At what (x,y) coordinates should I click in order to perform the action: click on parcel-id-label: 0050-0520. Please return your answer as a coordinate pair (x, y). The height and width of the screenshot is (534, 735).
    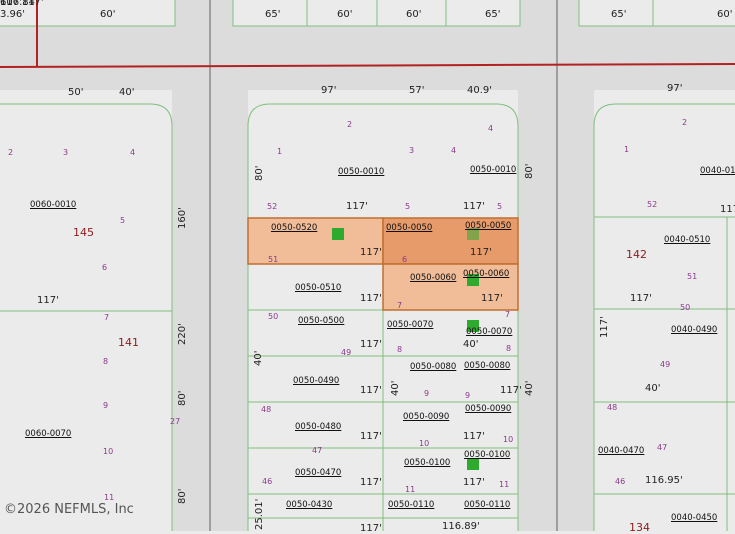
    Looking at the image, I should click on (294, 228).